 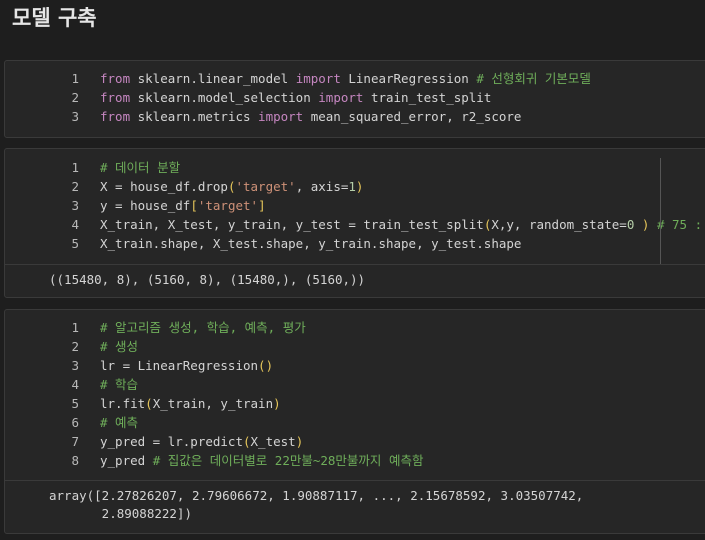 I want to click on code-token: # 알고리즘 생성, 학습, 예측, 평가, so click(x=203, y=327).